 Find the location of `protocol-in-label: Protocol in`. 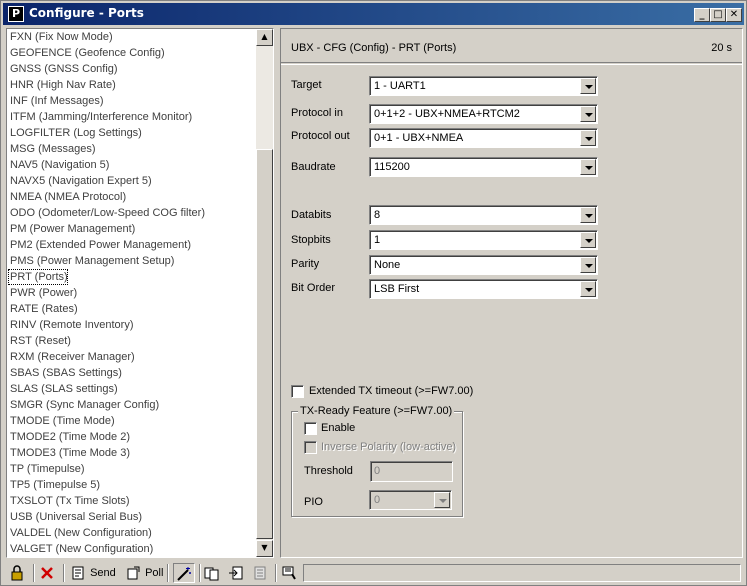

protocol-in-label: Protocol in is located at coordinates (317, 113).